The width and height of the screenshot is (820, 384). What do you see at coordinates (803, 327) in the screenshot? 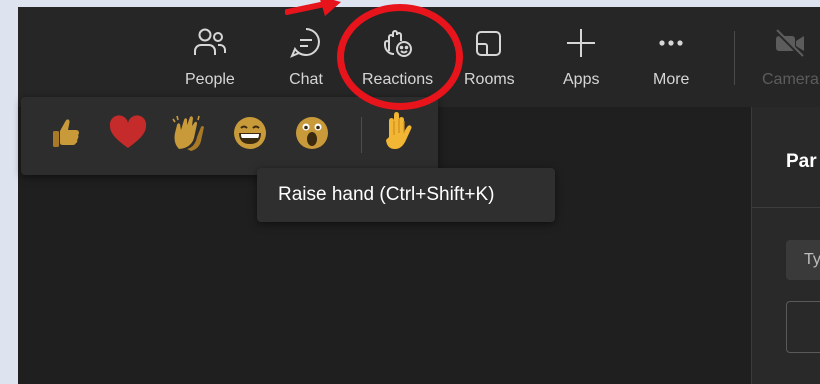
I see `panel-action-button` at bounding box center [803, 327].